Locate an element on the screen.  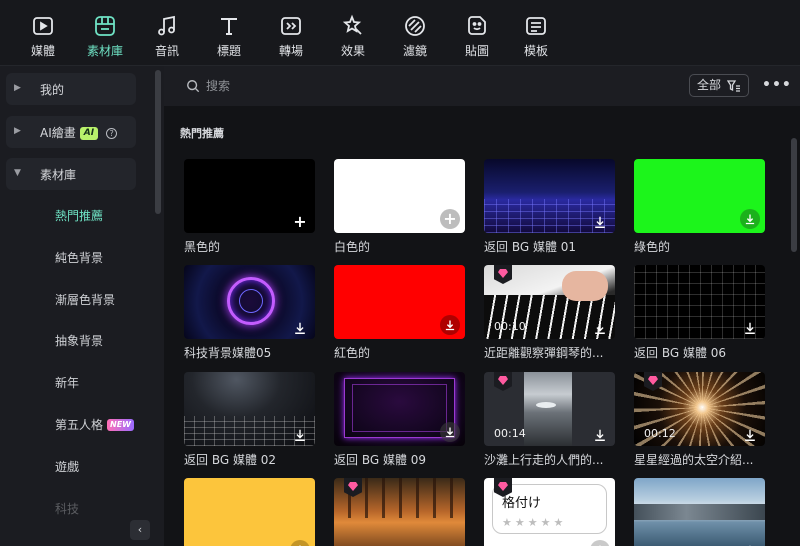
toolbar-tab-templates: 模板 is located at coordinates (536, 38).